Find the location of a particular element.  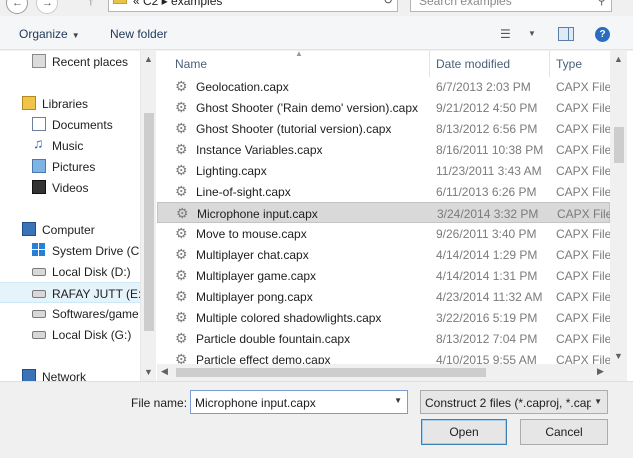

nav-item-label: Pictures is located at coordinates (74, 167).